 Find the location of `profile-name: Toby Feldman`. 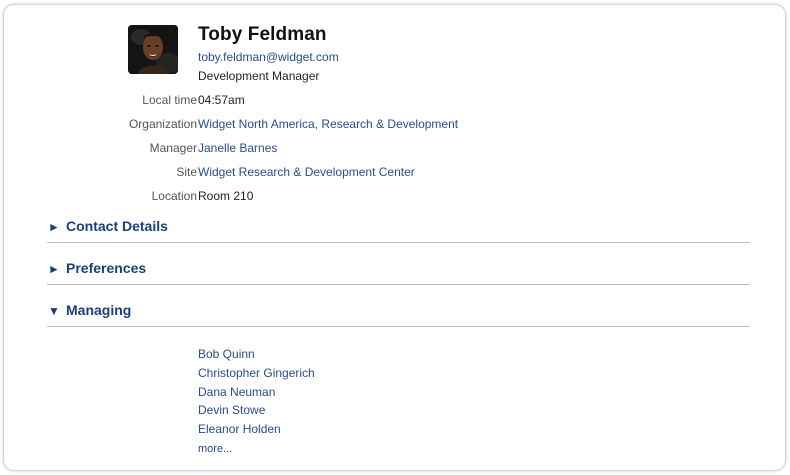

profile-name: Toby Feldman is located at coordinates (262, 34).